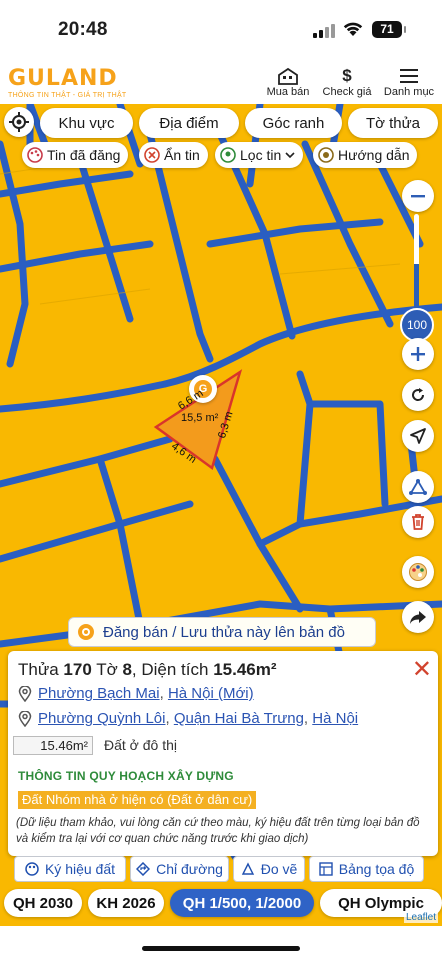 Image resolution: width=442 pixels, height=960 pixels. I want to click on planning-section-title: THÔNG TIN QUY HOẠCH XÂY DỰNG, so click(126, 776).